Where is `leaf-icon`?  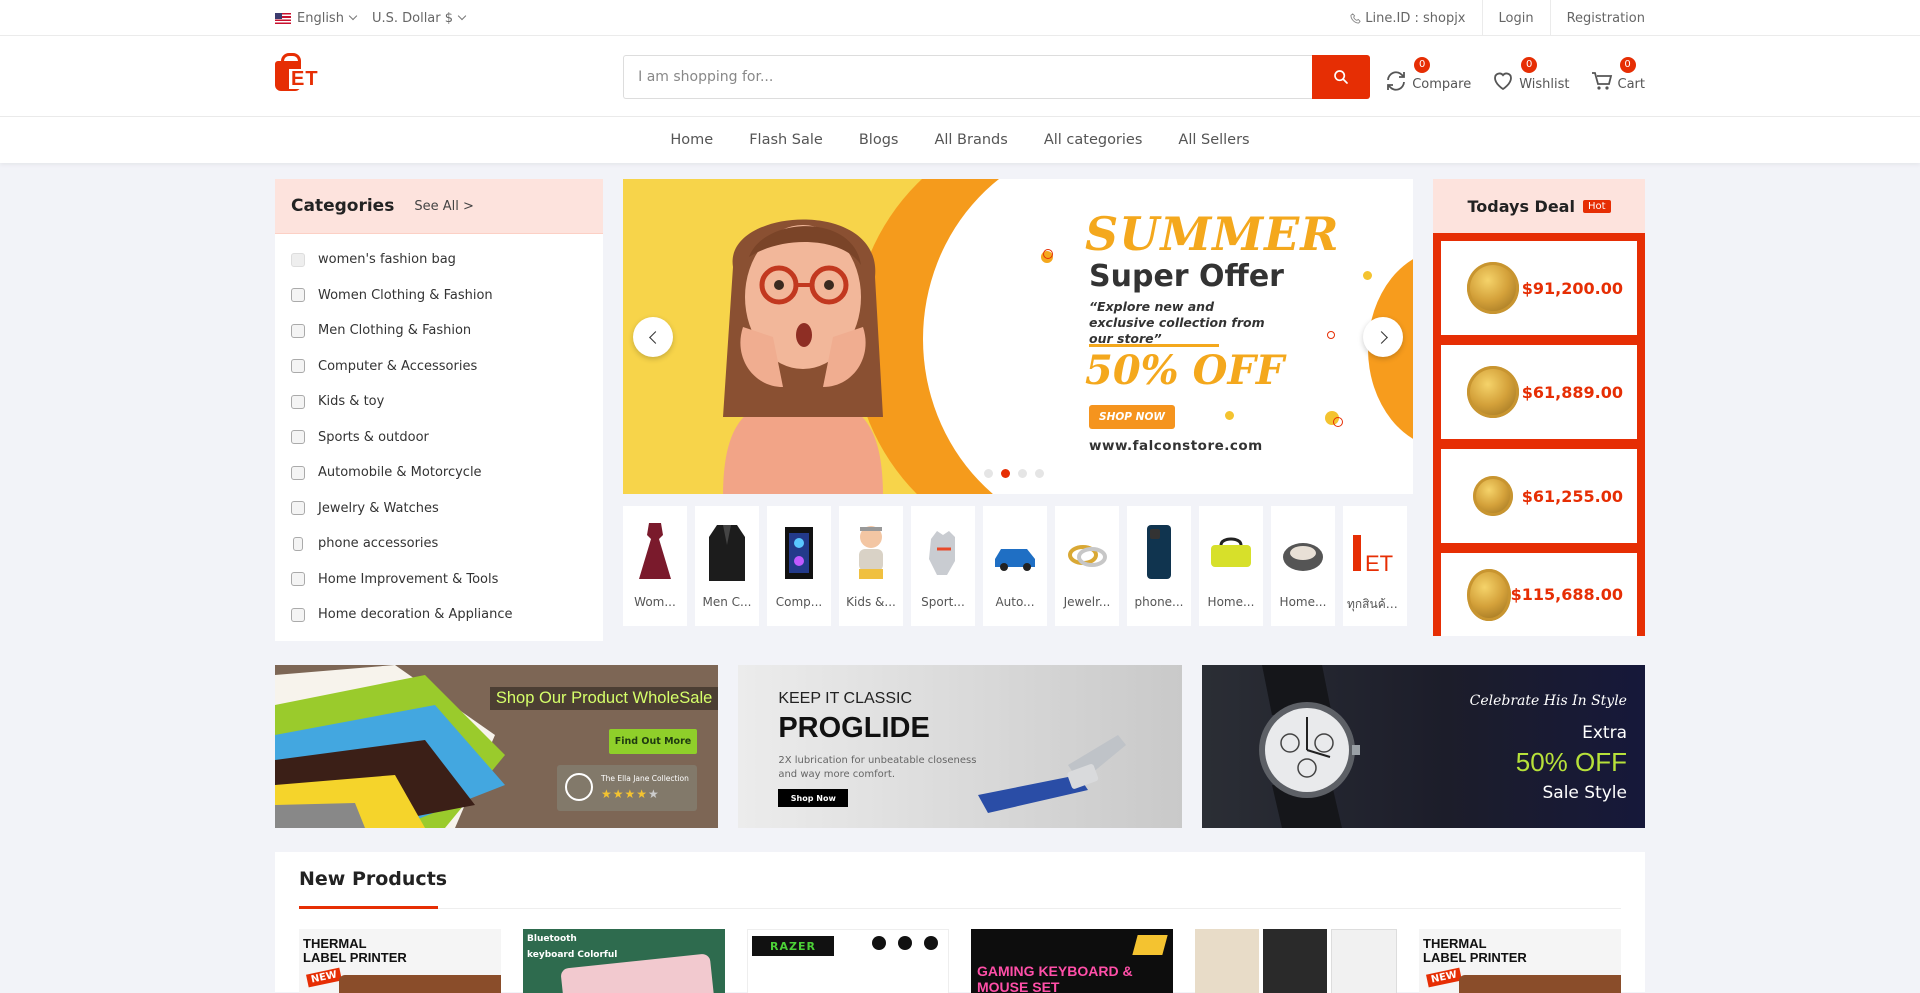
leaf-icon is located at coordinates (579, 787).